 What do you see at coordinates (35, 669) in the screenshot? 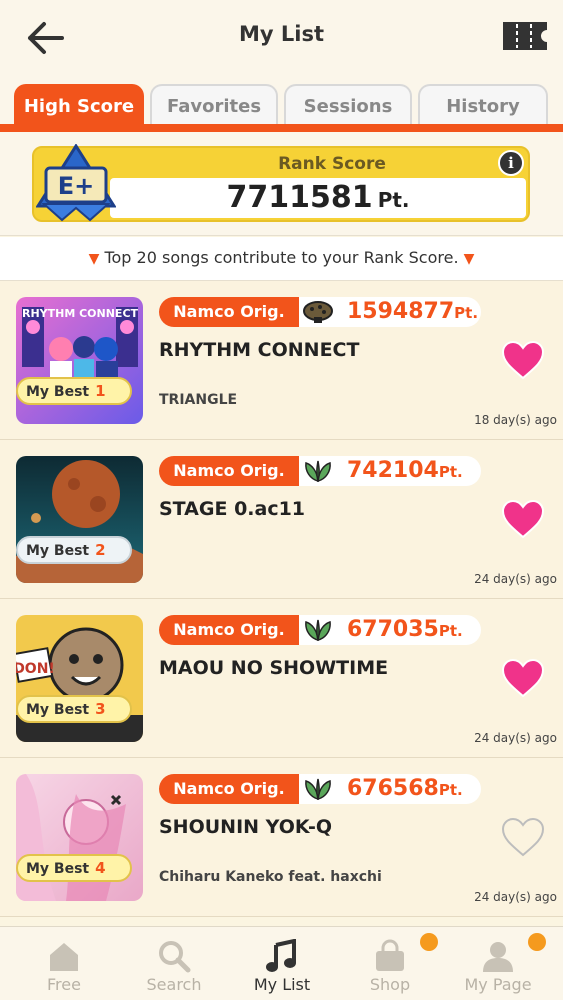
I see `jacket-title: DON!` at bounding box center [35, 669].